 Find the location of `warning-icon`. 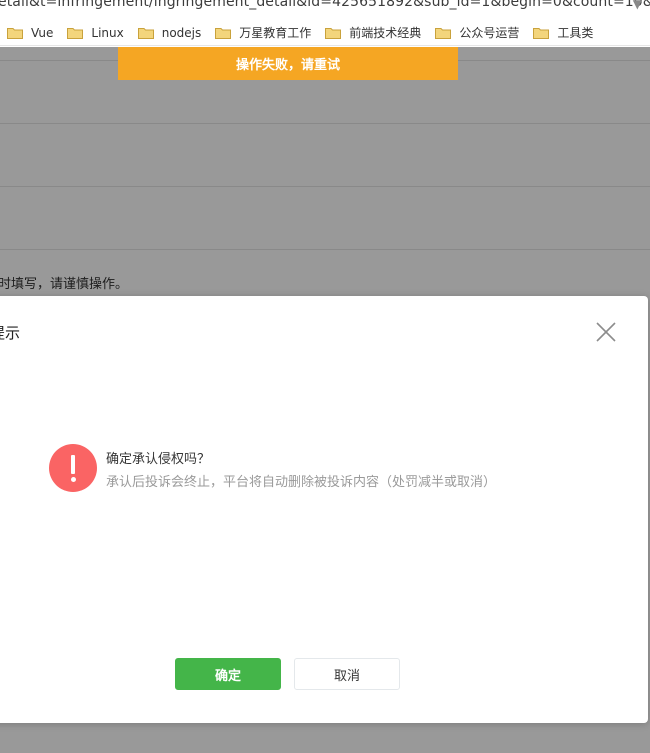

warning-icon is located at coordinates (73, 468).